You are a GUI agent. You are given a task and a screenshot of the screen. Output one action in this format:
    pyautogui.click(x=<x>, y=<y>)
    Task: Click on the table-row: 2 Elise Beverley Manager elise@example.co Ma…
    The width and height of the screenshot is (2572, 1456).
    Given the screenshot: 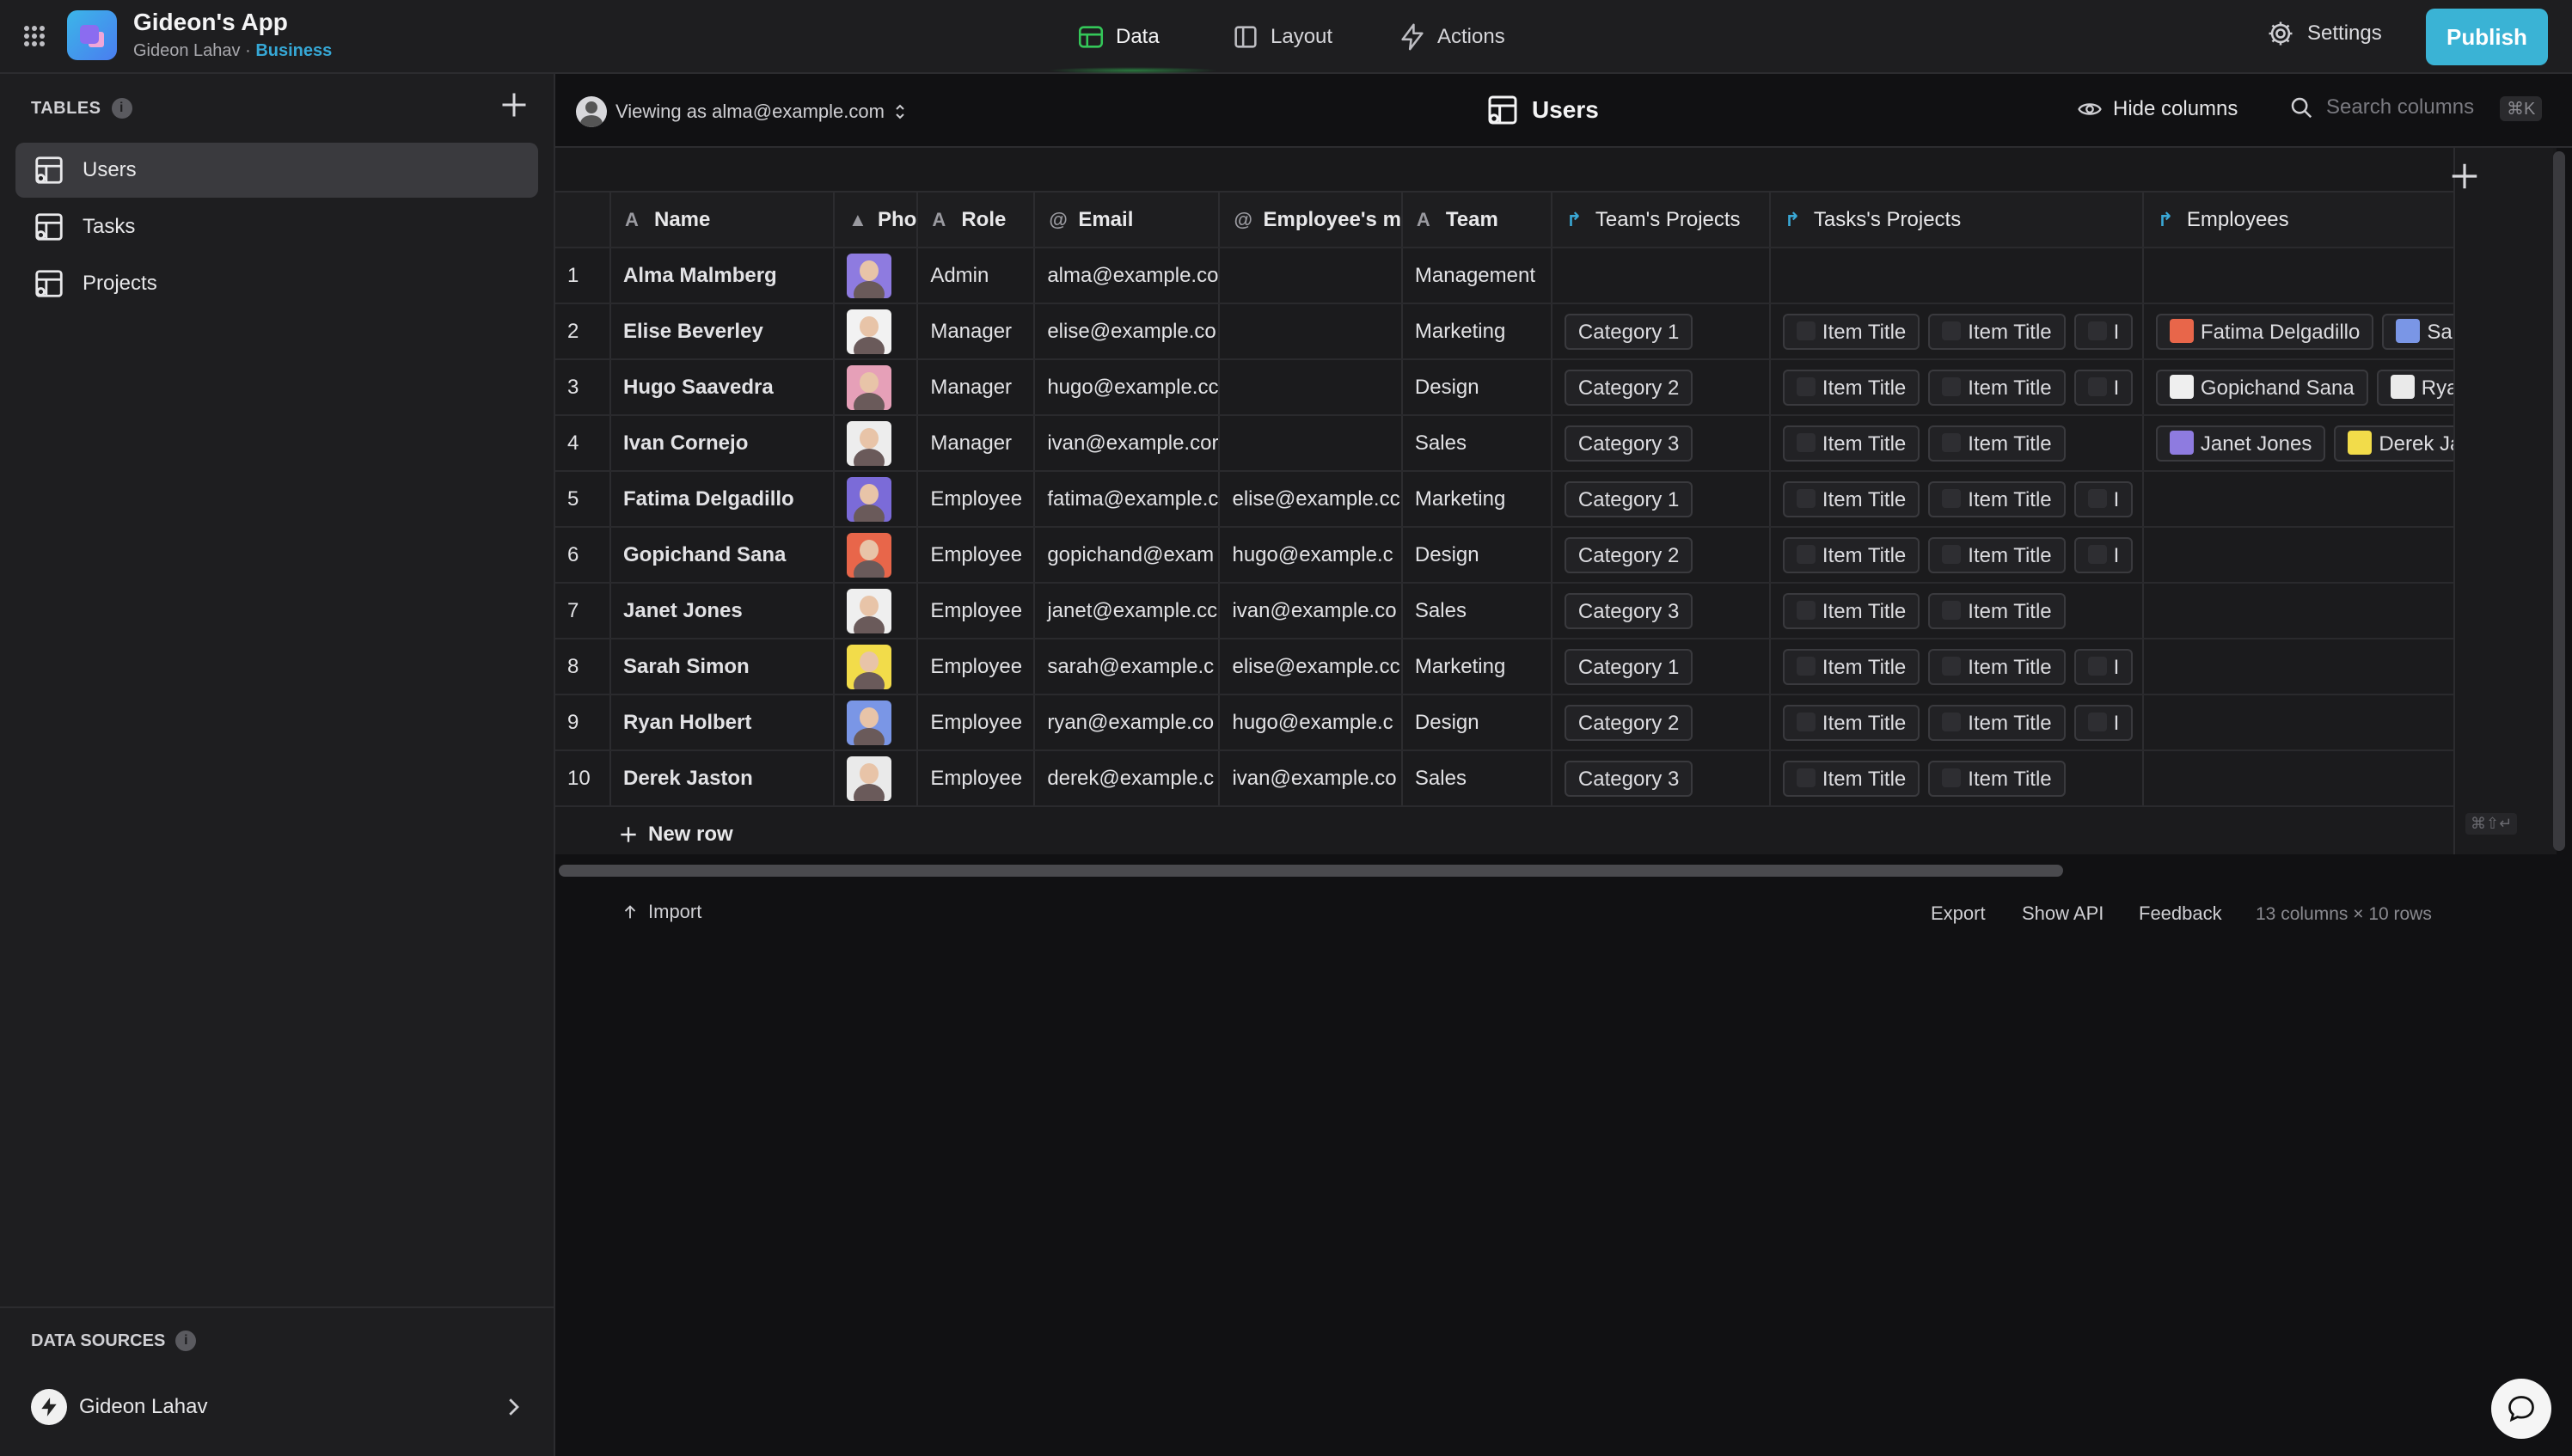 What is the action you would take?
    pyautogui.click(x=1524, y=331)
    